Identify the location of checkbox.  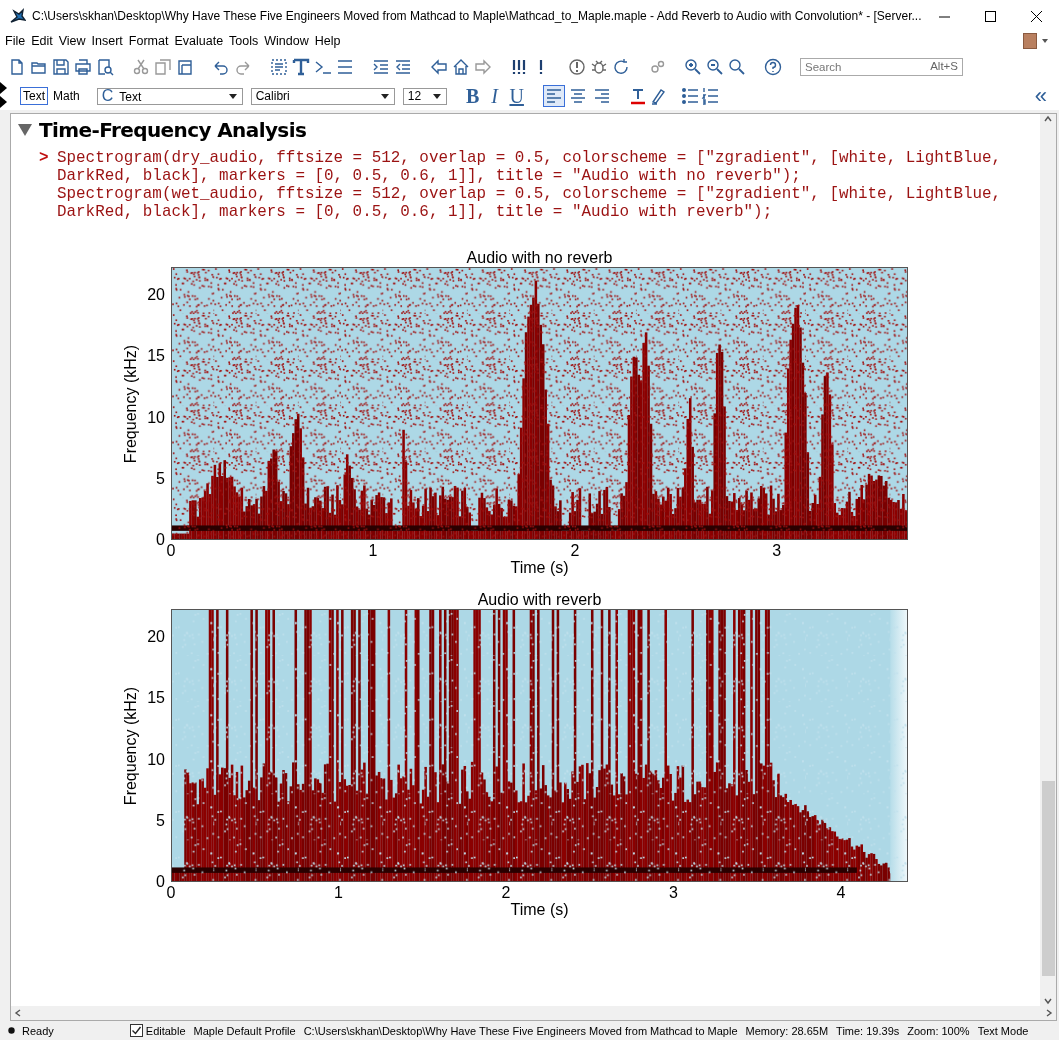
(136, 1030).